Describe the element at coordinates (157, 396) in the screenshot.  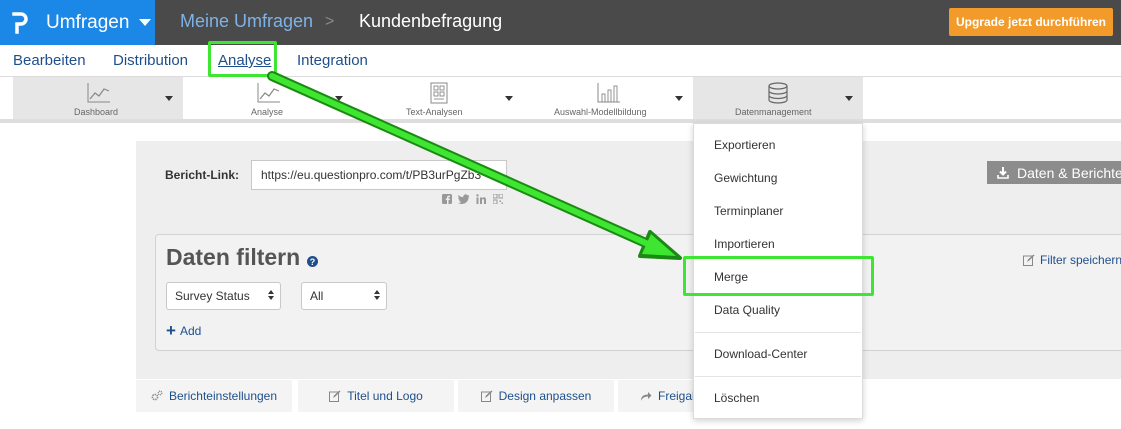
I see `gears-icon` at that location.